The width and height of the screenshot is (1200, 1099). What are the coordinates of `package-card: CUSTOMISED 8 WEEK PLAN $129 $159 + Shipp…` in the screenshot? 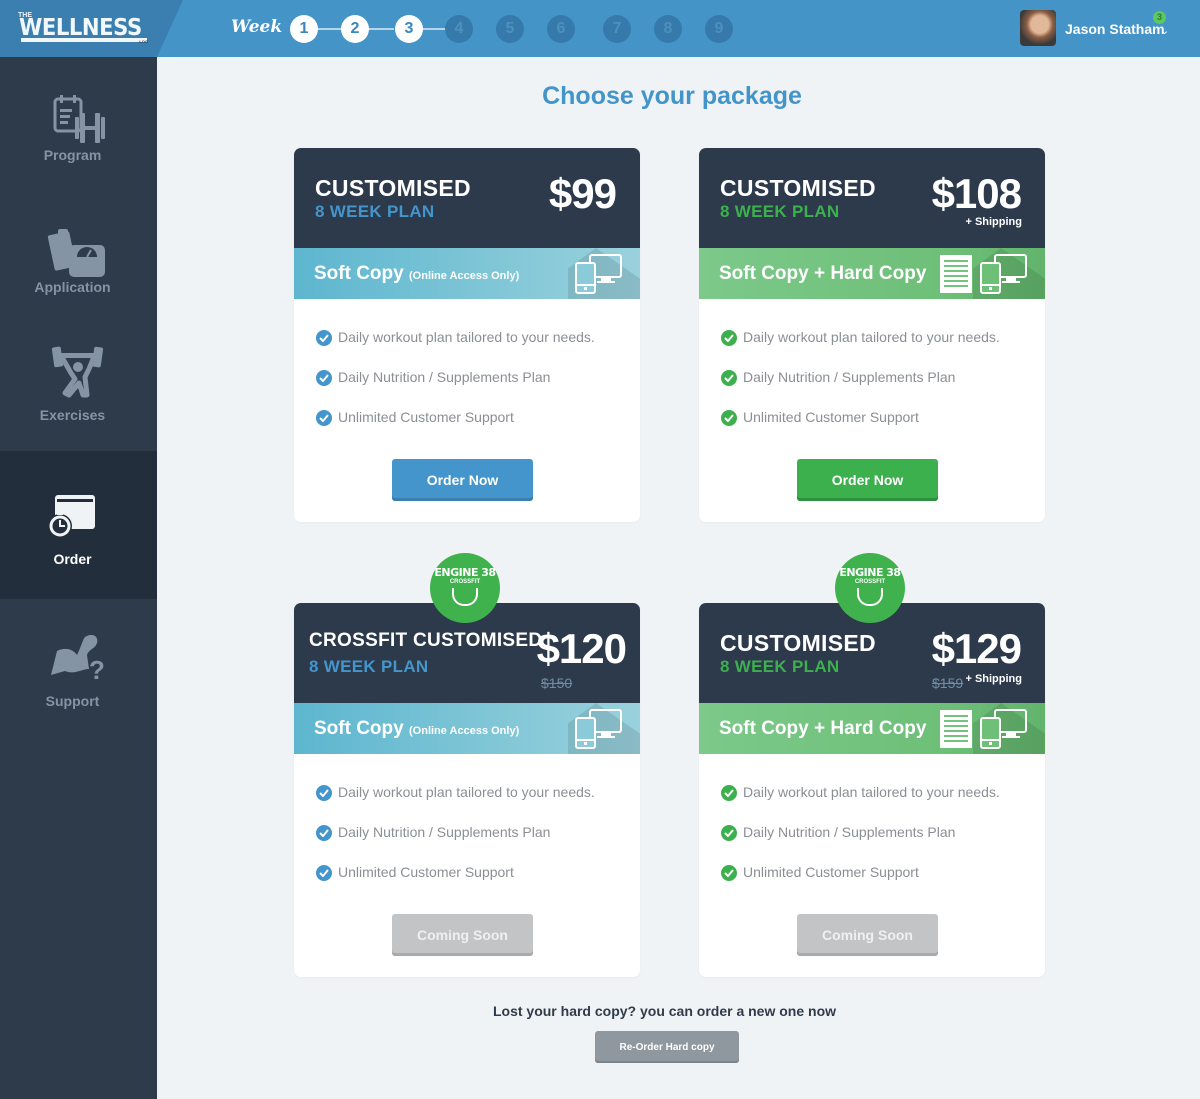 It's located at (872, 790).